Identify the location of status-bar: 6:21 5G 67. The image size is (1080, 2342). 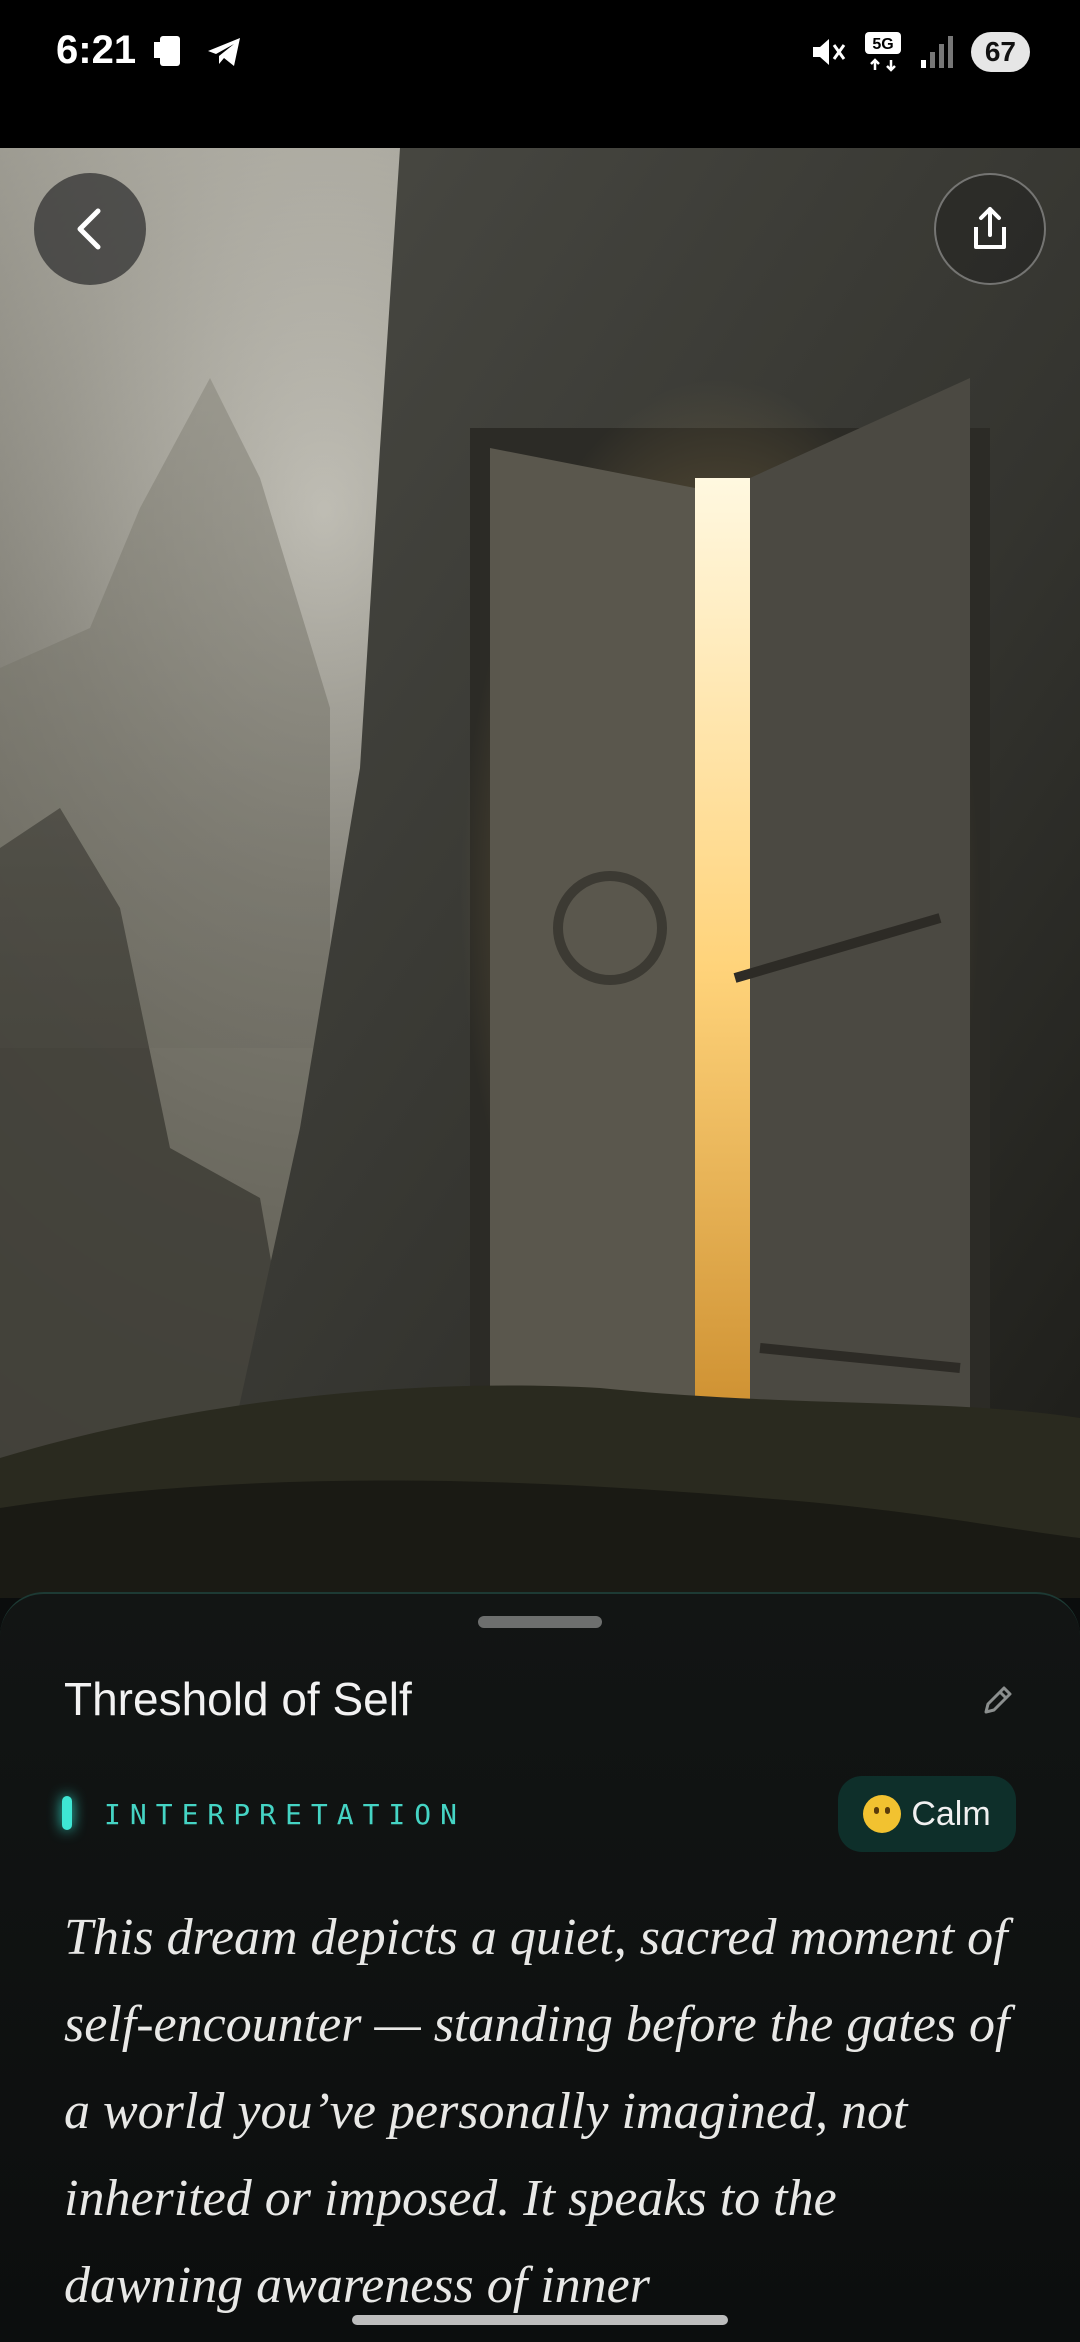
(540, 74).